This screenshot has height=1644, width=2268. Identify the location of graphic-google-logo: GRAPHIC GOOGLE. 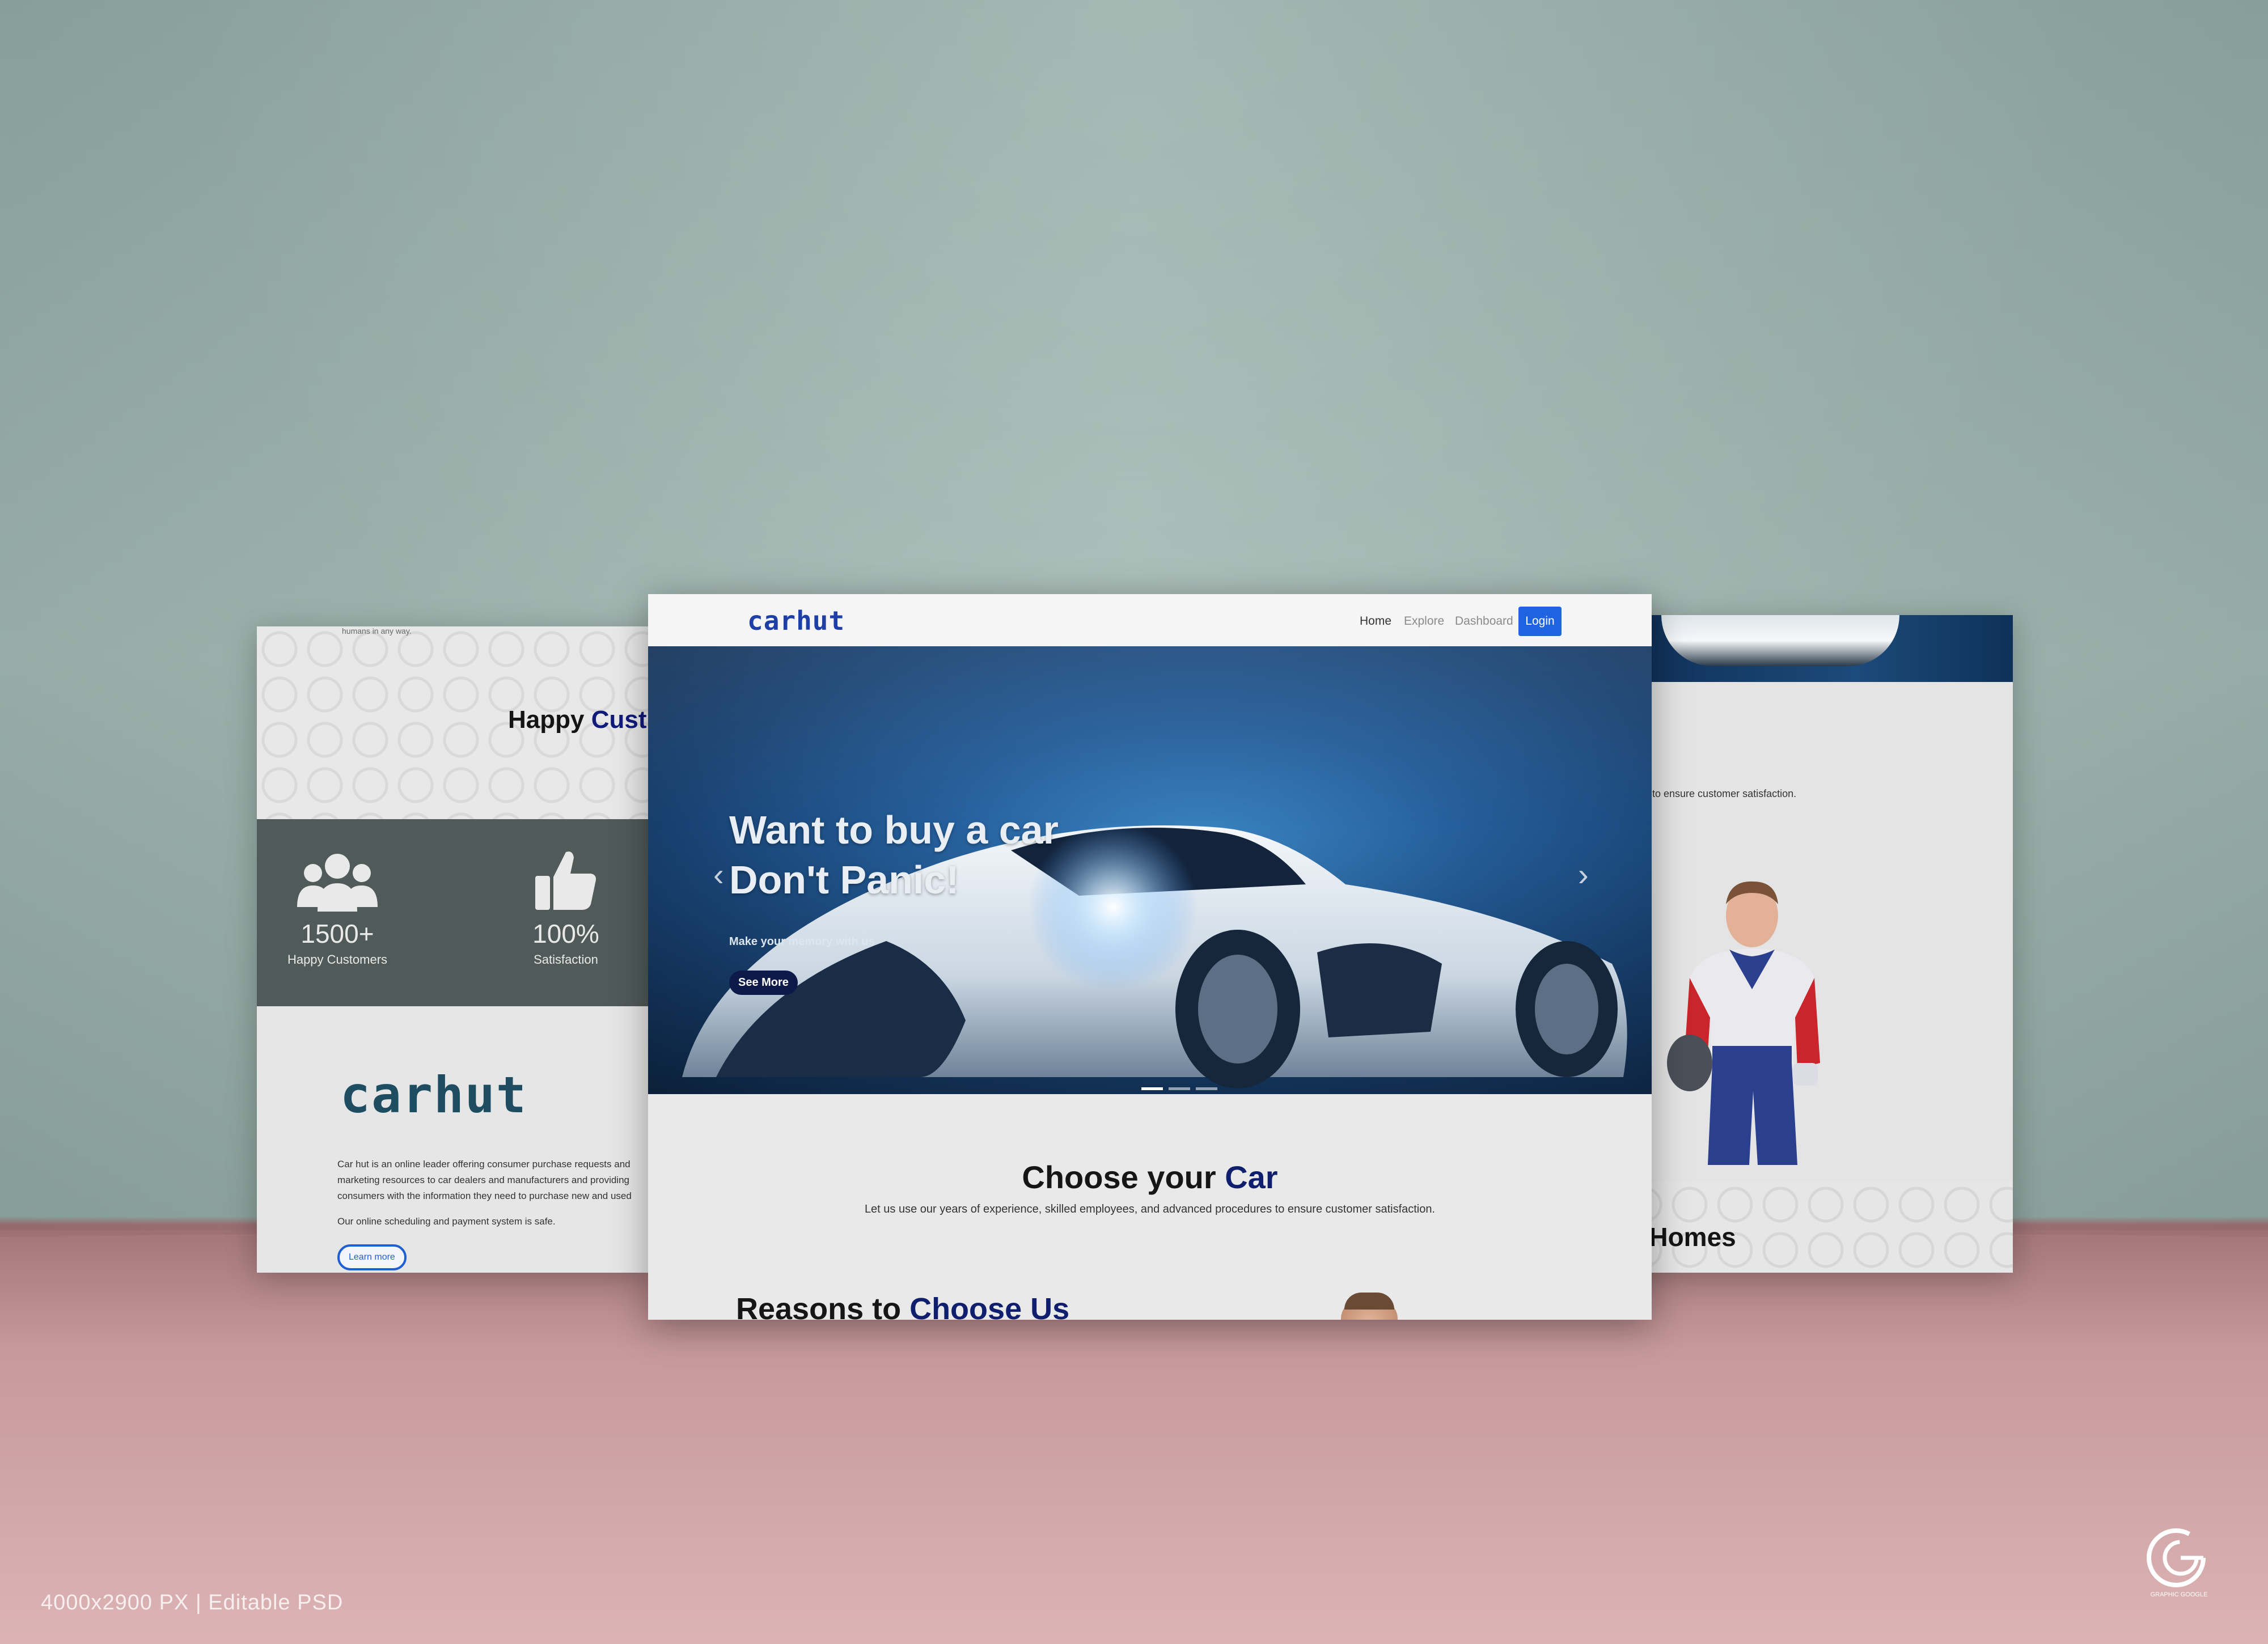
(2177, 1563).